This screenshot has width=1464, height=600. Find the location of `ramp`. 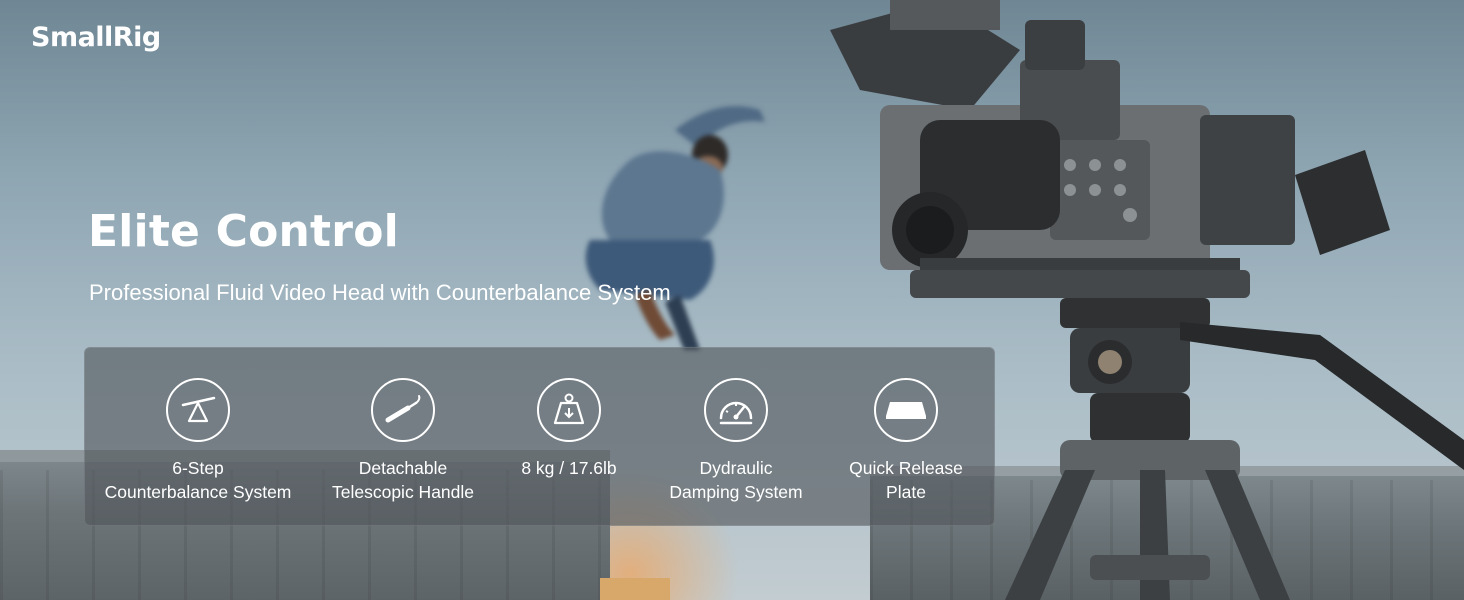

ramp is located at coordinates (635, 589).